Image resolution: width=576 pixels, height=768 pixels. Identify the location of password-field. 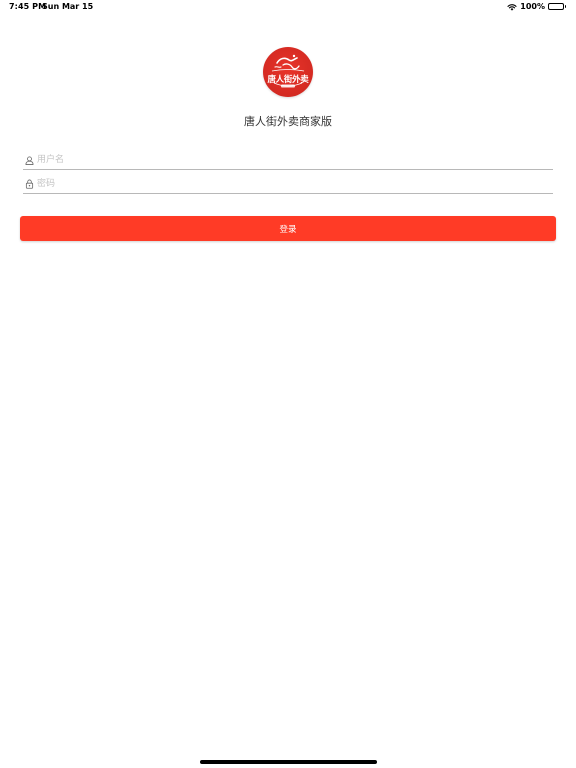
(288, 184).